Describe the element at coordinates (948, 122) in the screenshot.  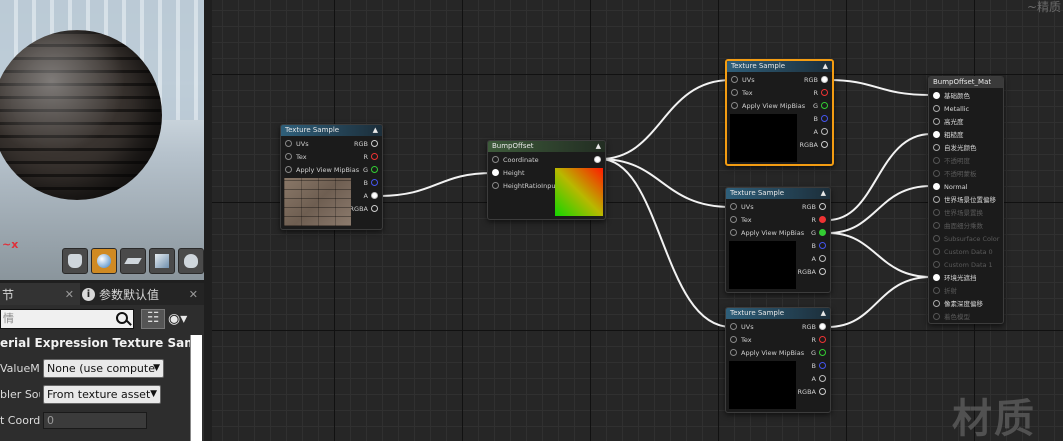
I see `specular-pin: 高光度` at that location.